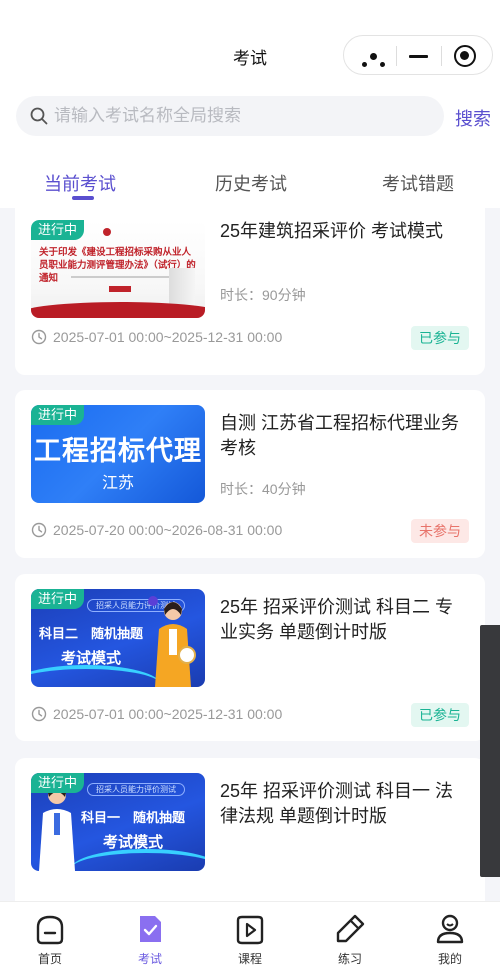  What do you see at coordinates (244, 116) in the screenshot?
I see `search-input` at bounding box center [244, 116].